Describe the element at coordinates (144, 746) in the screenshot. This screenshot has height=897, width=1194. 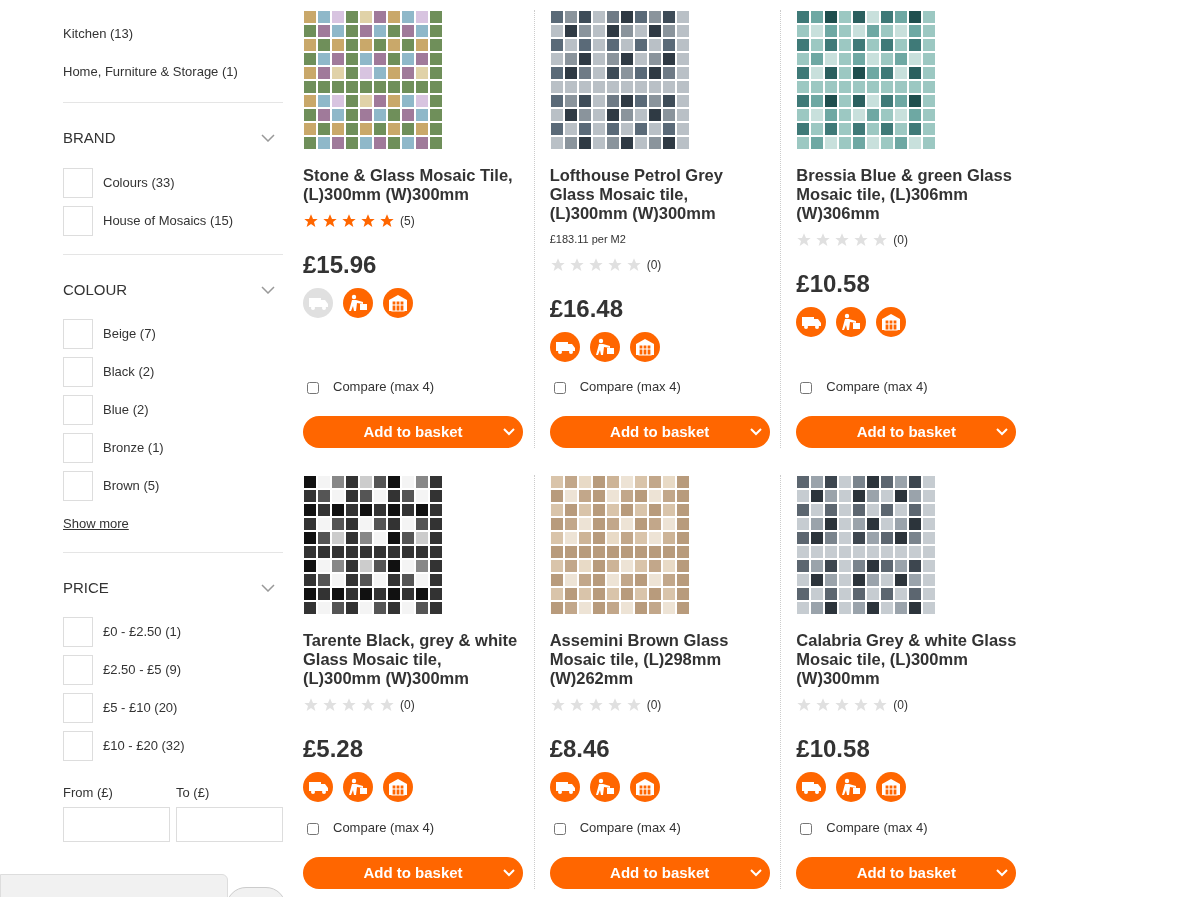
I see `filter-option-label: £10 - £20 (32)` at that location.